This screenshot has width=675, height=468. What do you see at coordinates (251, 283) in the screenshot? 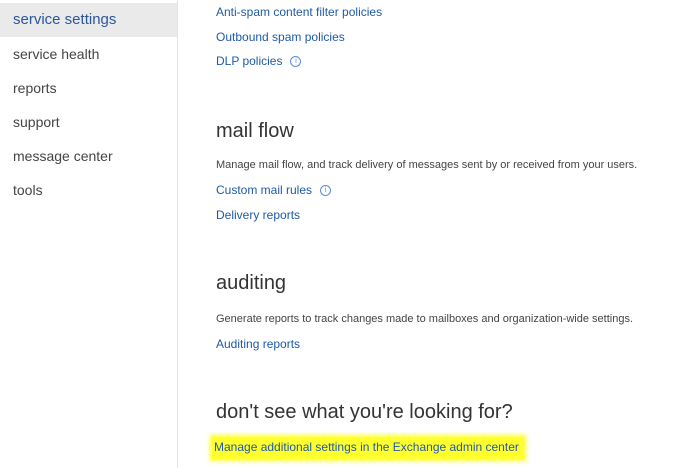
I see `auditing-heading: auditing` at bounding box center [251, 283].